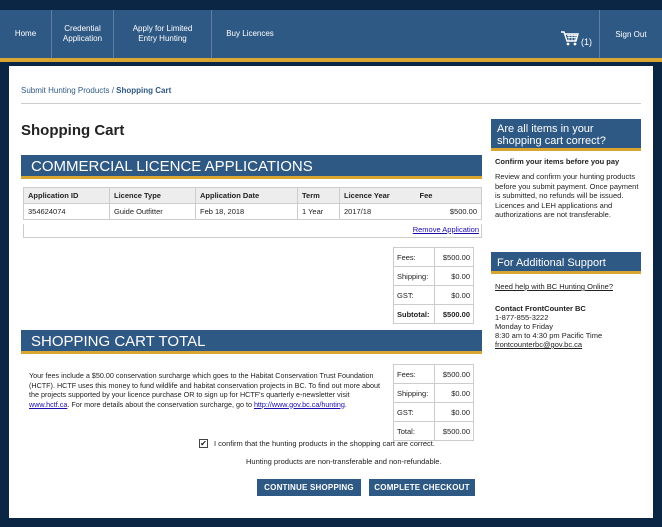  What do you see at coordinates (454, 314) in the screenshot?
I see `subtotal-value: $500.00` at bounding box center [454, 314].